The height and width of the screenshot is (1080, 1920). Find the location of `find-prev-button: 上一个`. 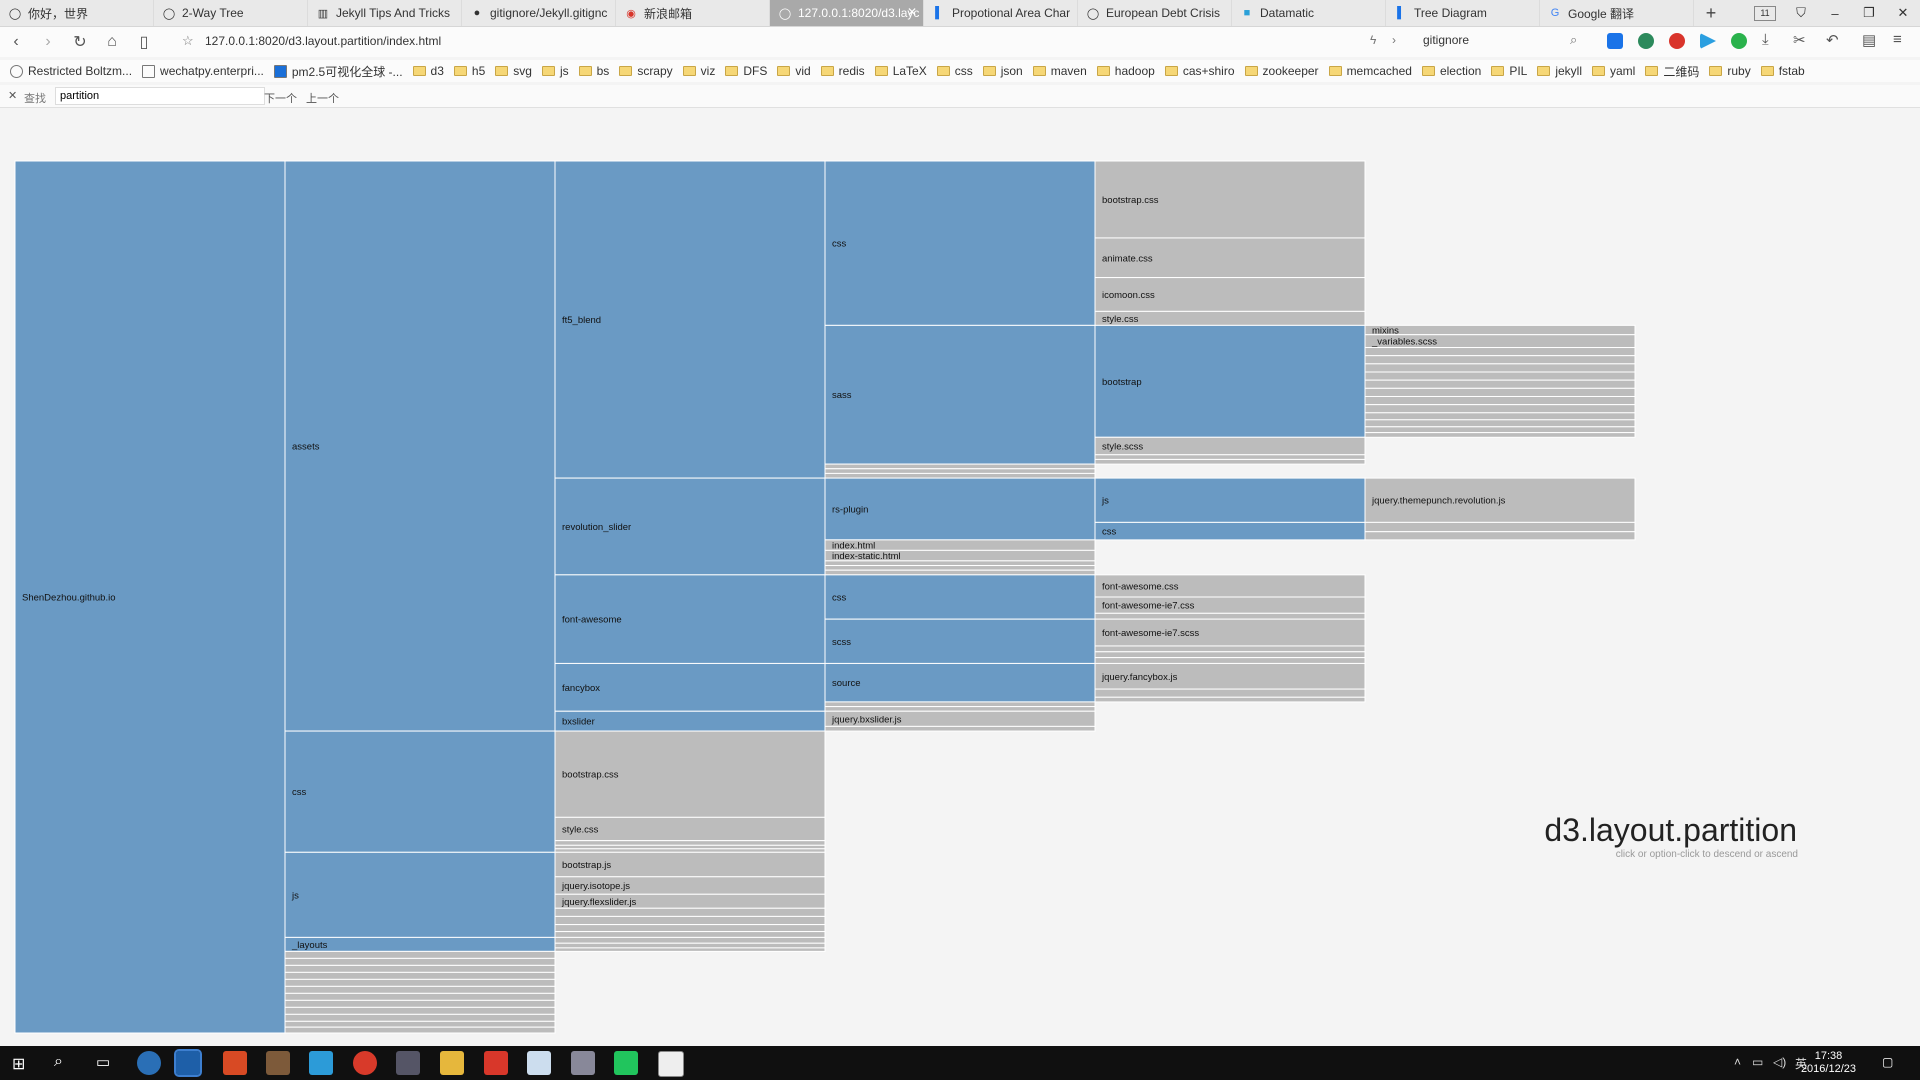

find-prev-button: 上一个 is located at coordinates (322, 98).